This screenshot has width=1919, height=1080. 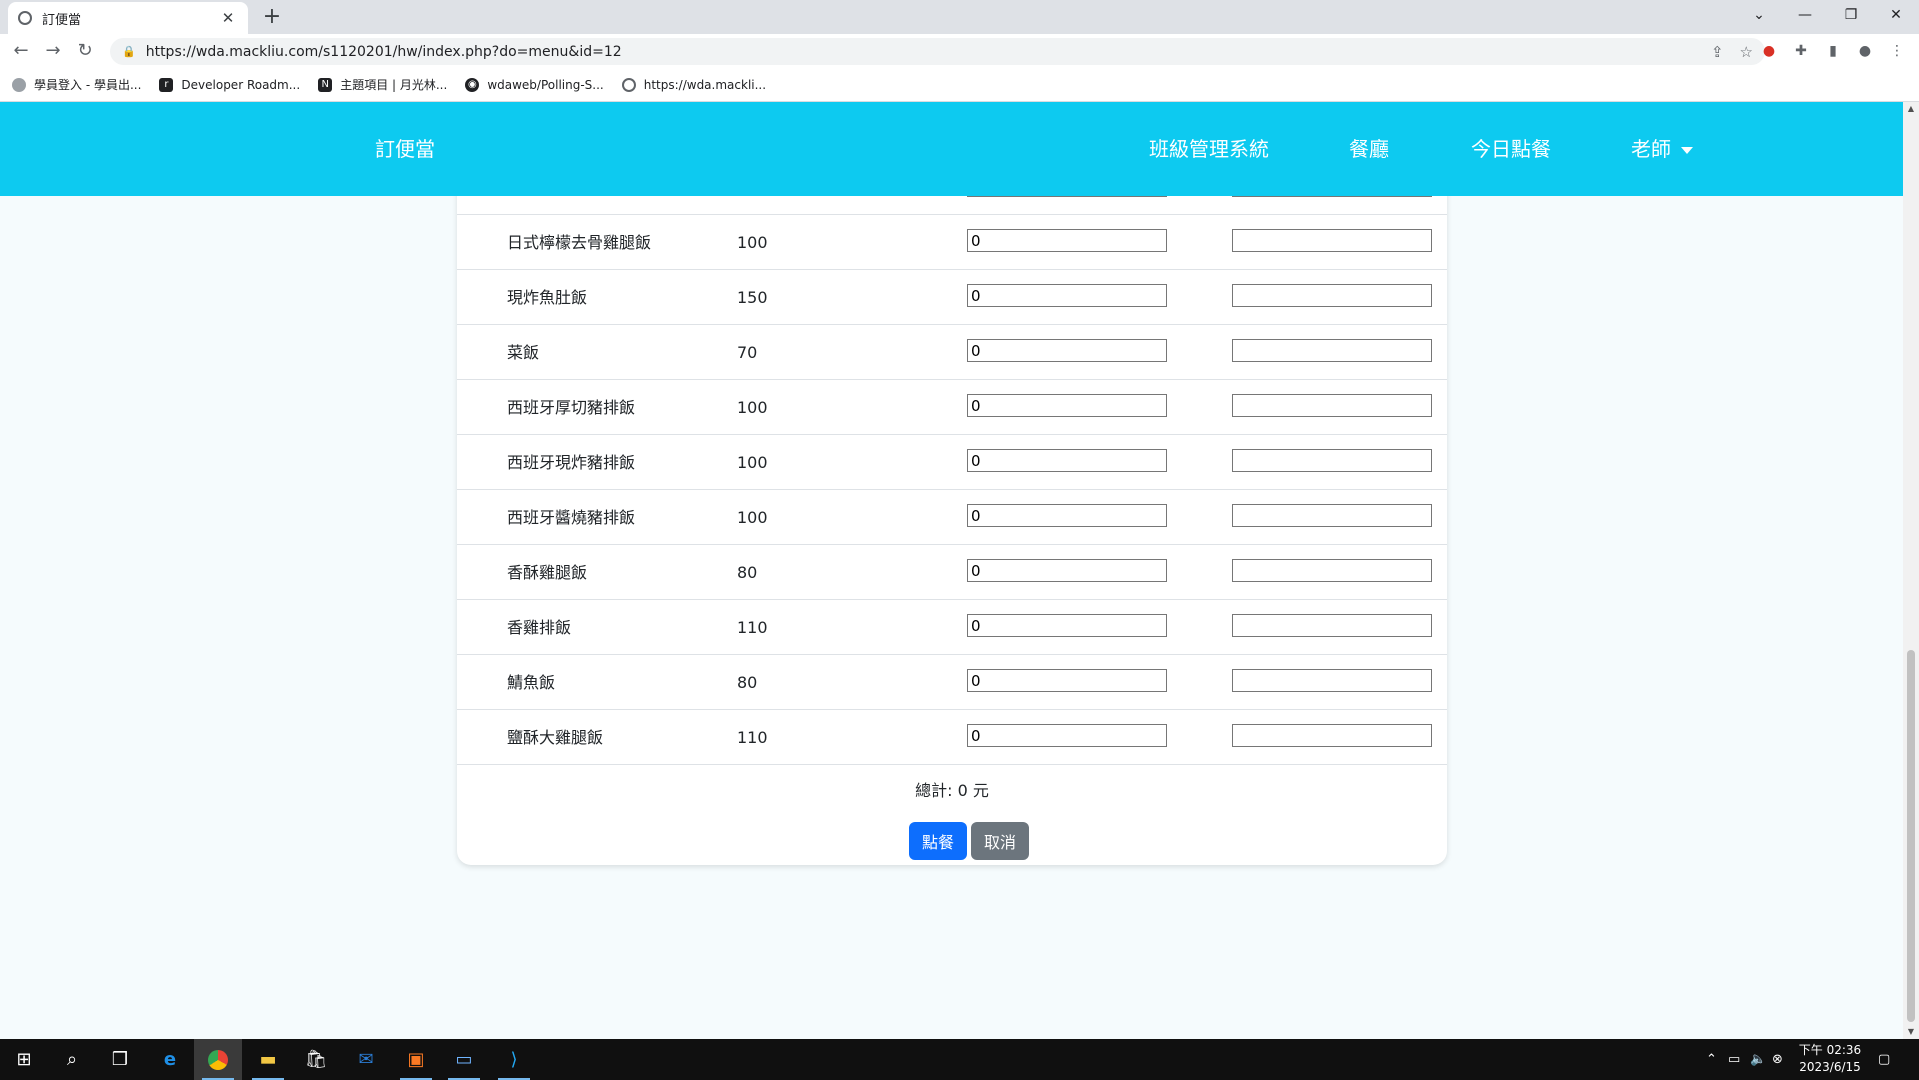 I want to click on task-view-icon: ❒, so click(x=120, y=1059).